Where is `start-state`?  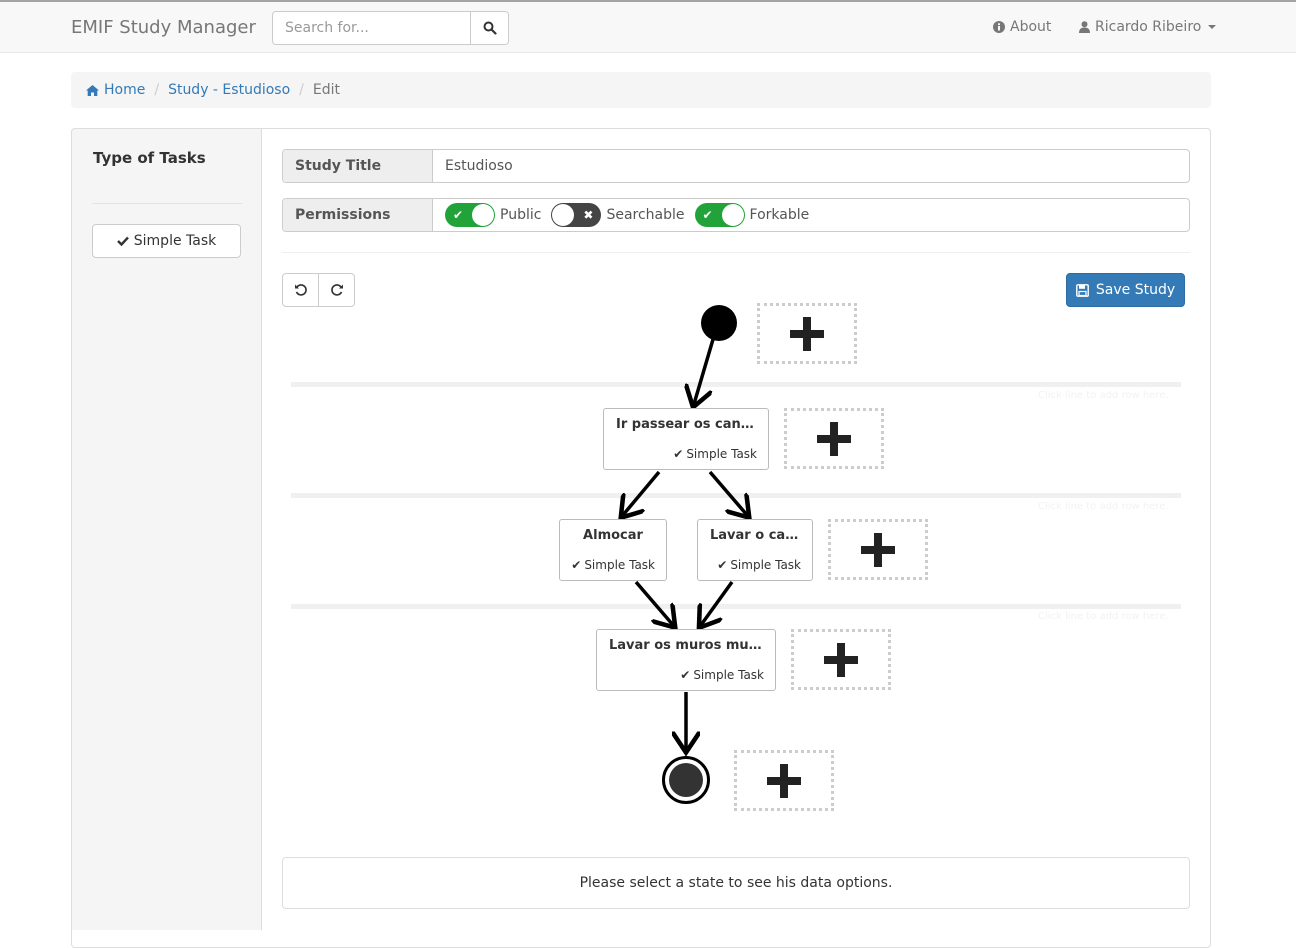 start-state is located at coordinates (719, 323).